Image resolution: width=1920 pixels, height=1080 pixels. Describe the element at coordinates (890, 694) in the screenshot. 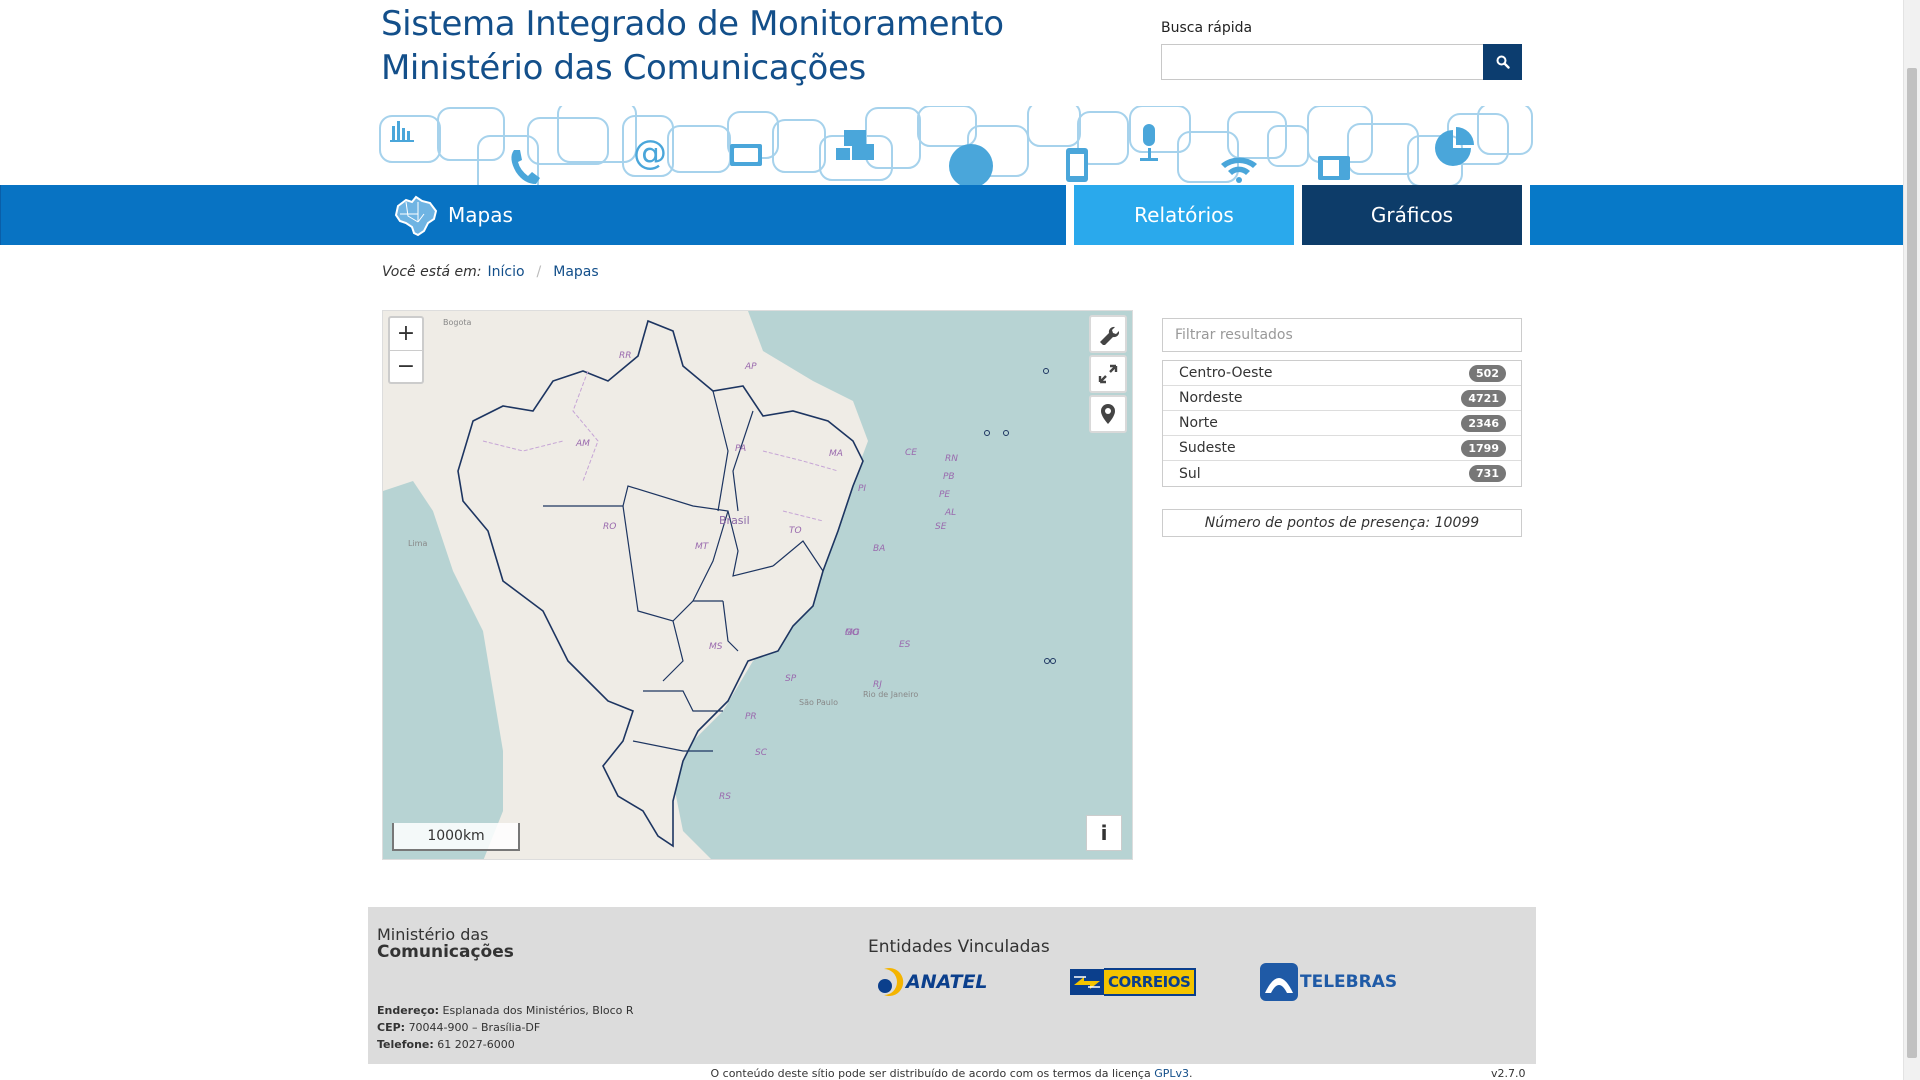

I see `map-label-rio: Rio de Janeiro` at that location.